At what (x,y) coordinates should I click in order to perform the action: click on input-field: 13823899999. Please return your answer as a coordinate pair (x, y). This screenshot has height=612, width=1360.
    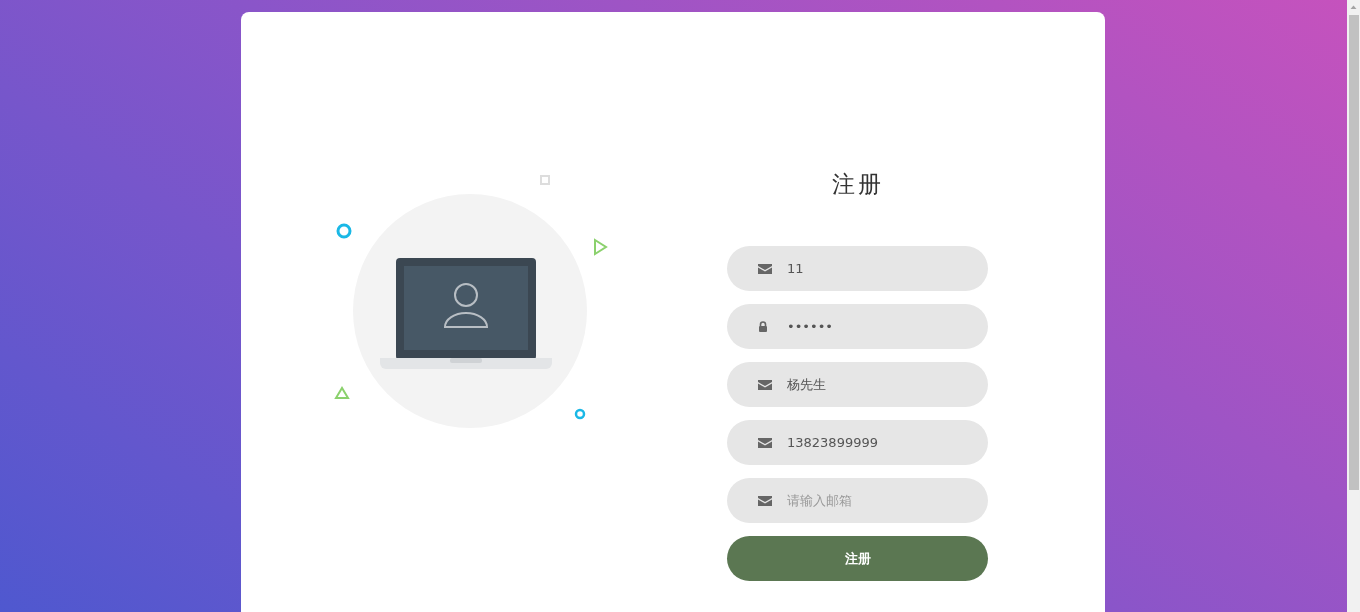
    Looking at the image, I should click on (857, 442).